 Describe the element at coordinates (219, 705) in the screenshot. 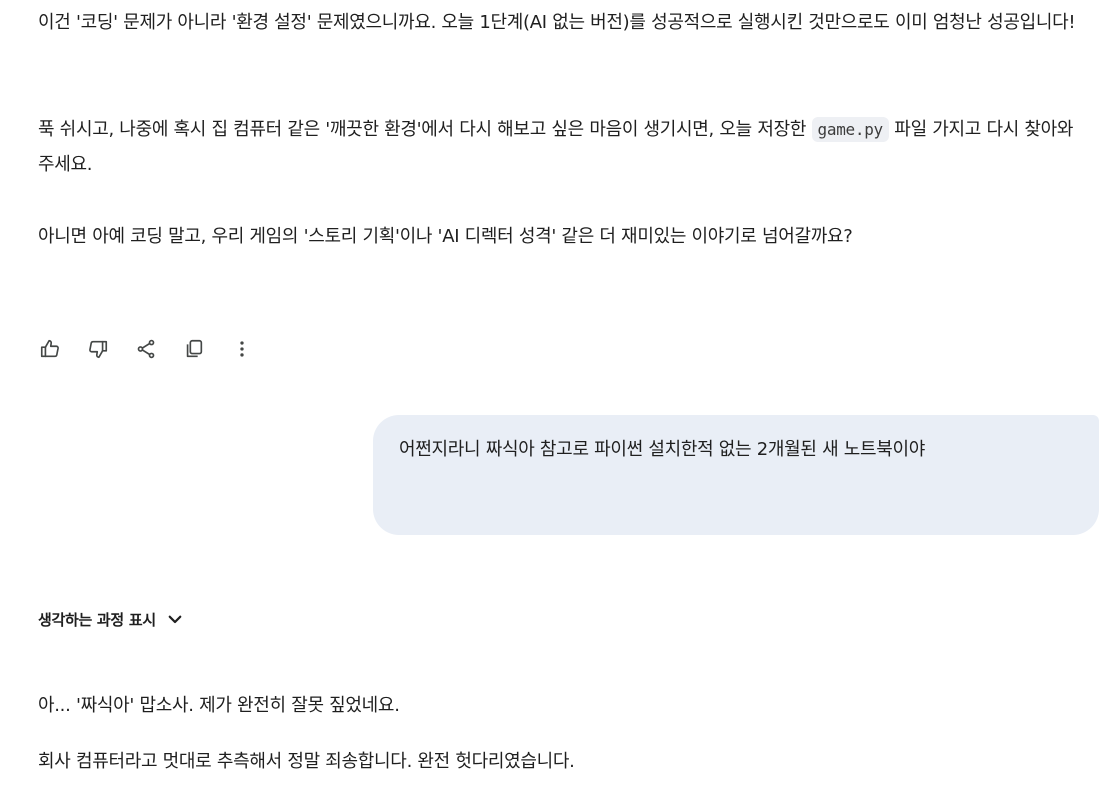

I see `response-2-paragraph-1: 아... '짜식아' 맙소사. 제가 완전히 잘못 짚었네요.` at that location.